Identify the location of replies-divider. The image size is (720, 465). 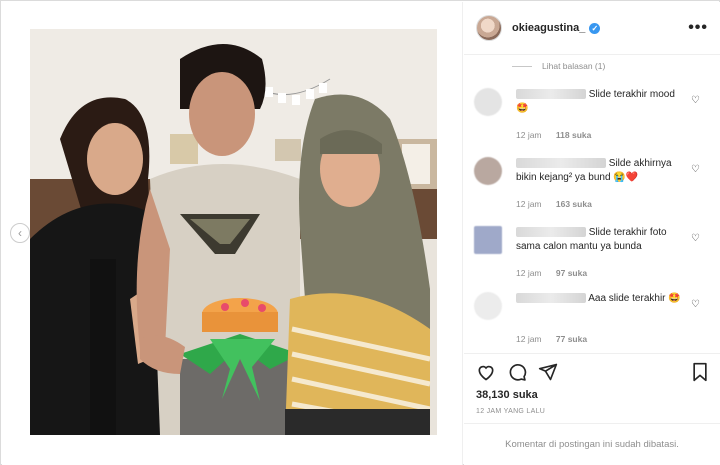
(522, 66).